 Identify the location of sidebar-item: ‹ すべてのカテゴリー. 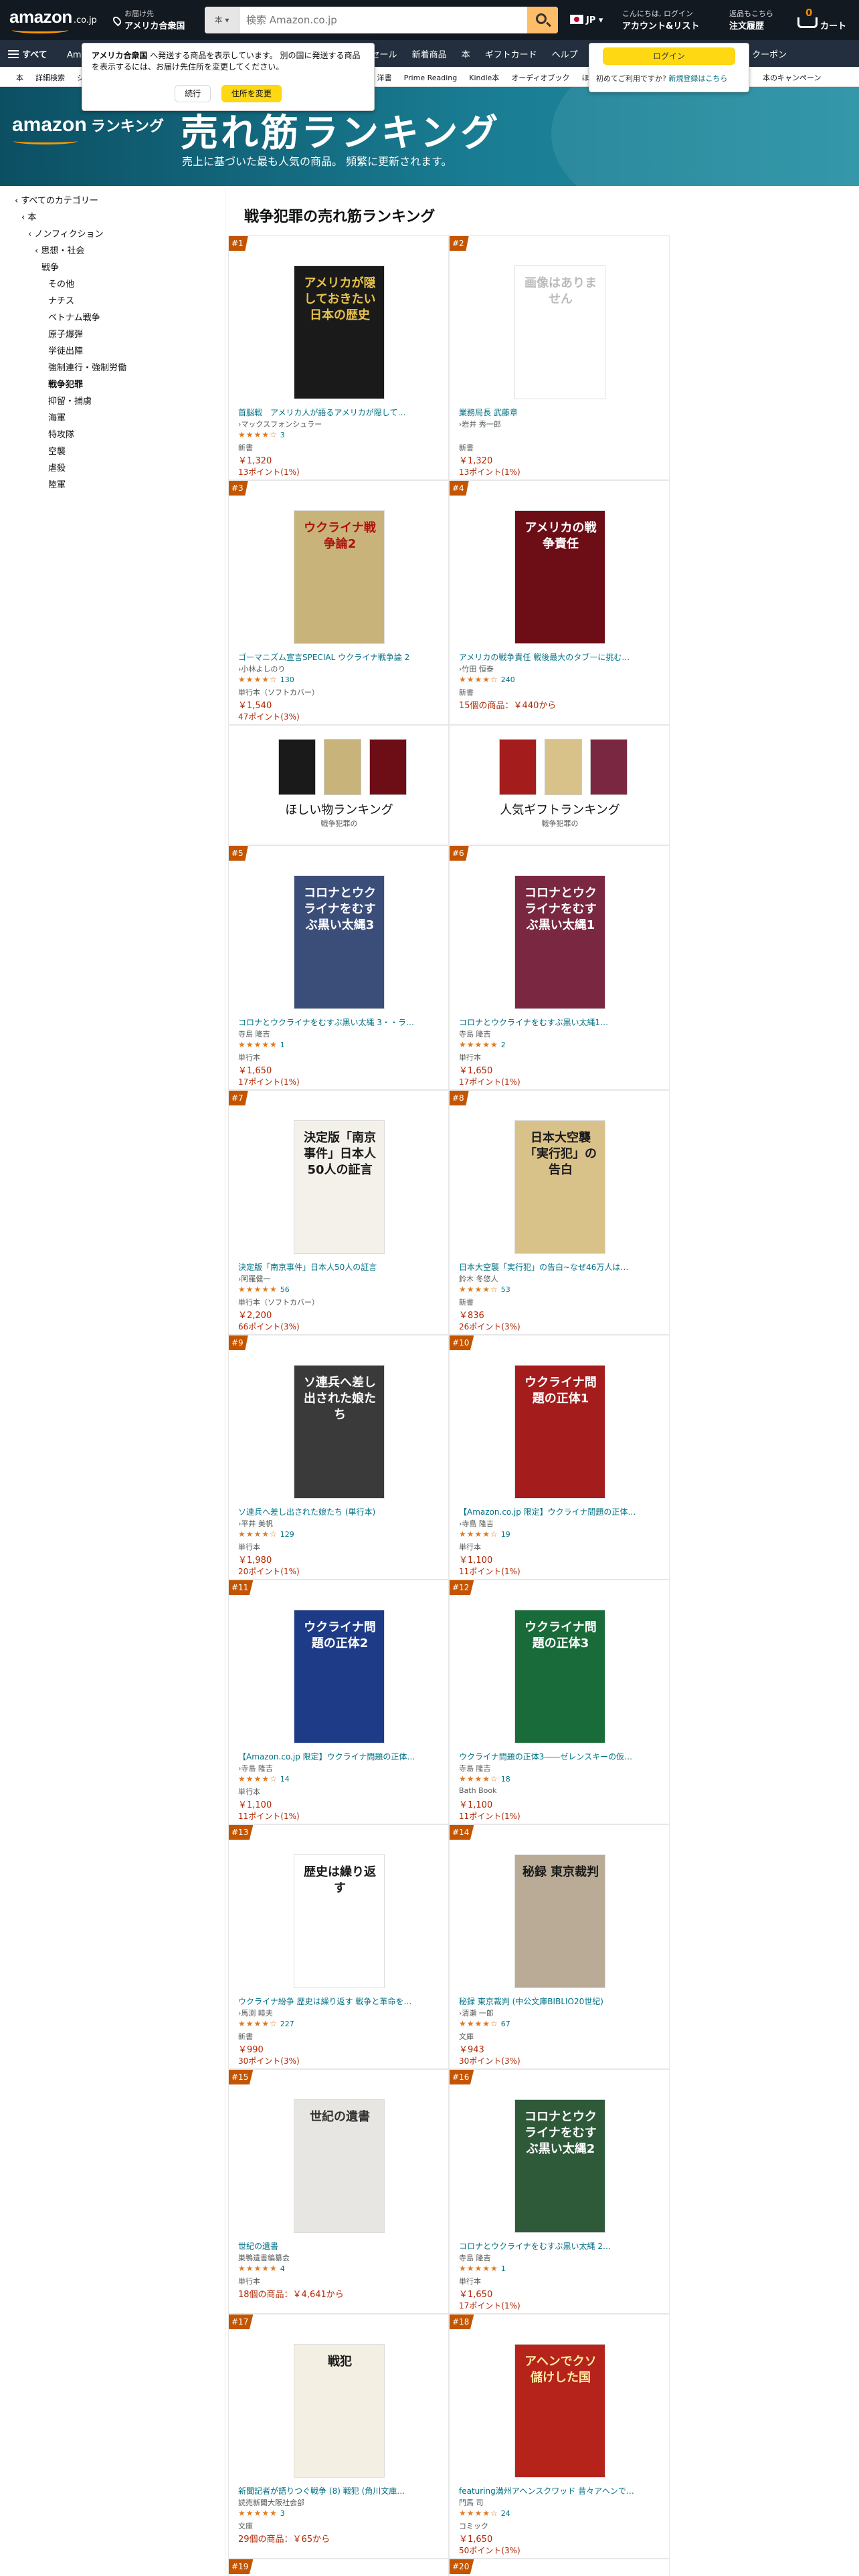
(71, 201).